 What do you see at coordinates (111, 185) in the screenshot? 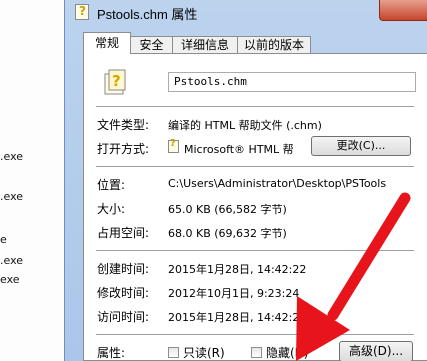
I see `location-label: 位置:` at bounding box center [111, 185].